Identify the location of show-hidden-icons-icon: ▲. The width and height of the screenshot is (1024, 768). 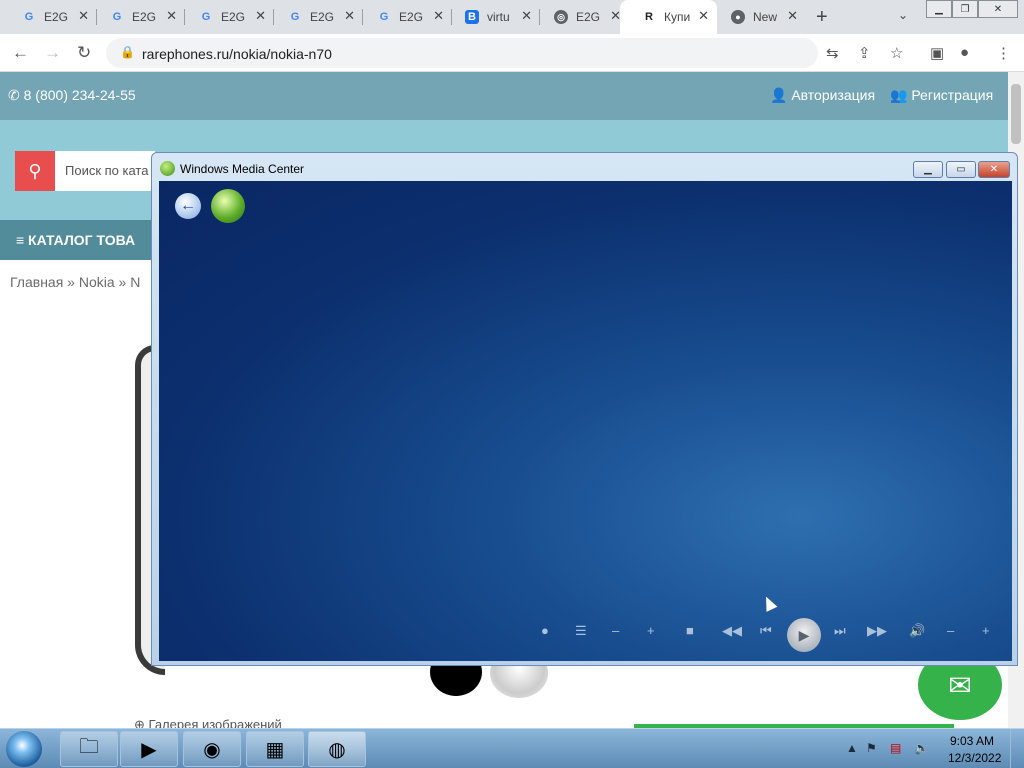
(852, 748).